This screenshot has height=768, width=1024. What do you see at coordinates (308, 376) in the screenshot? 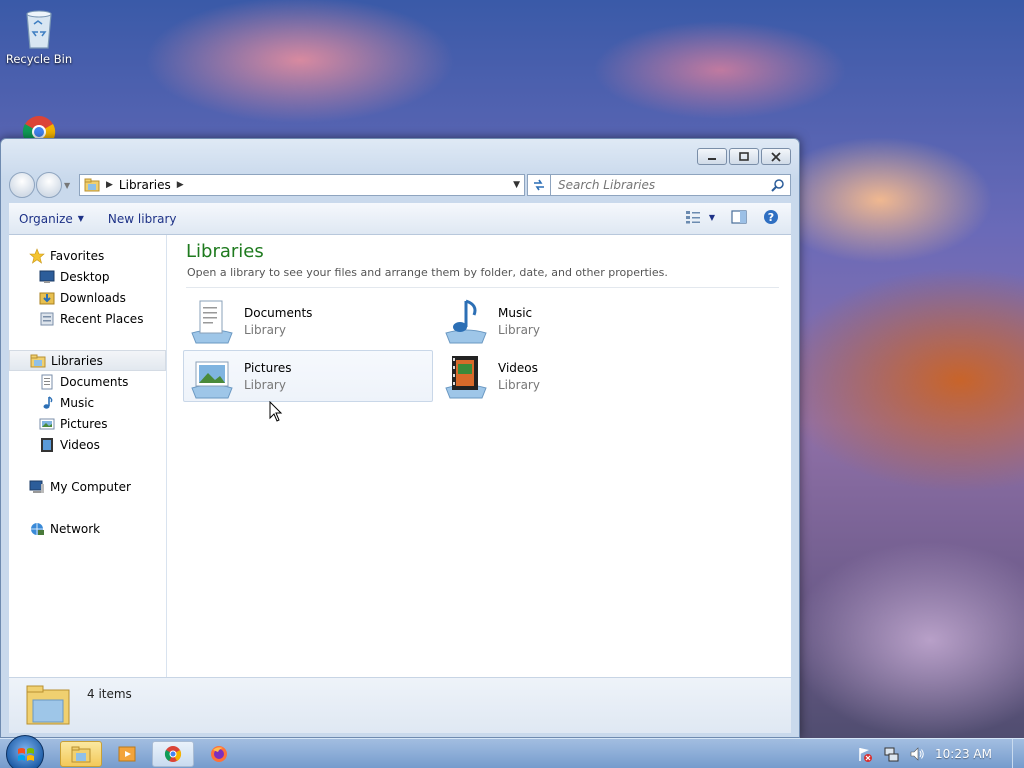
I see `library-tile-pictures: Pictures Library` at bounding box center [308, 376].